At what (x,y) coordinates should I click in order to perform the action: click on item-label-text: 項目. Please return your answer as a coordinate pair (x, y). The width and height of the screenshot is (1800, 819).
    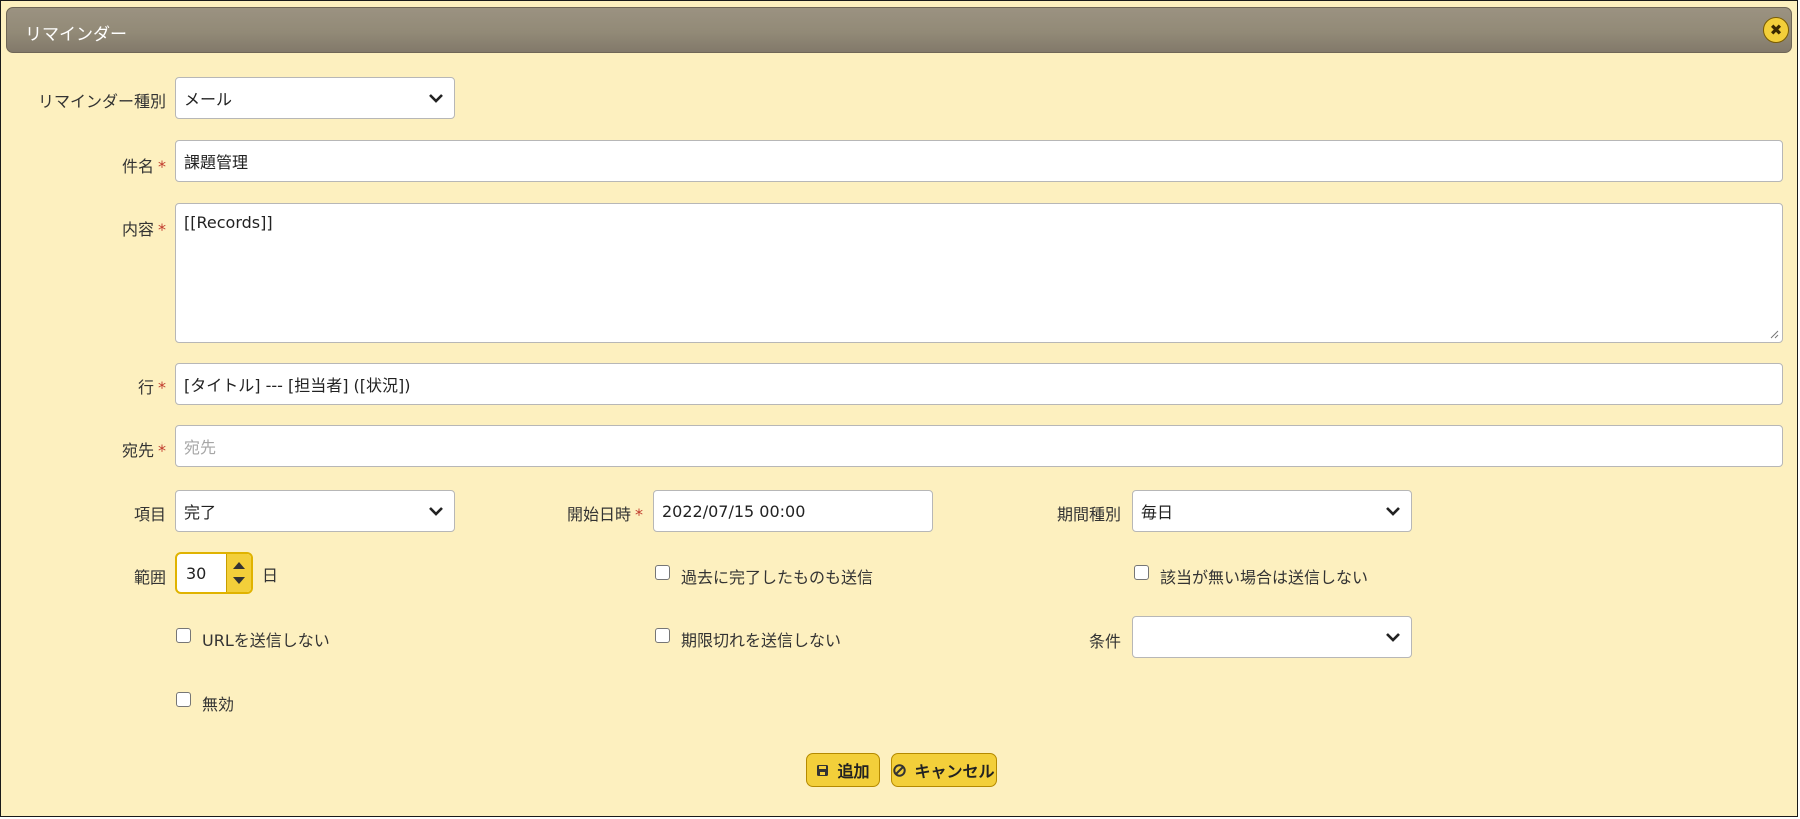
    Looking at the image, I should click on (149, 514).